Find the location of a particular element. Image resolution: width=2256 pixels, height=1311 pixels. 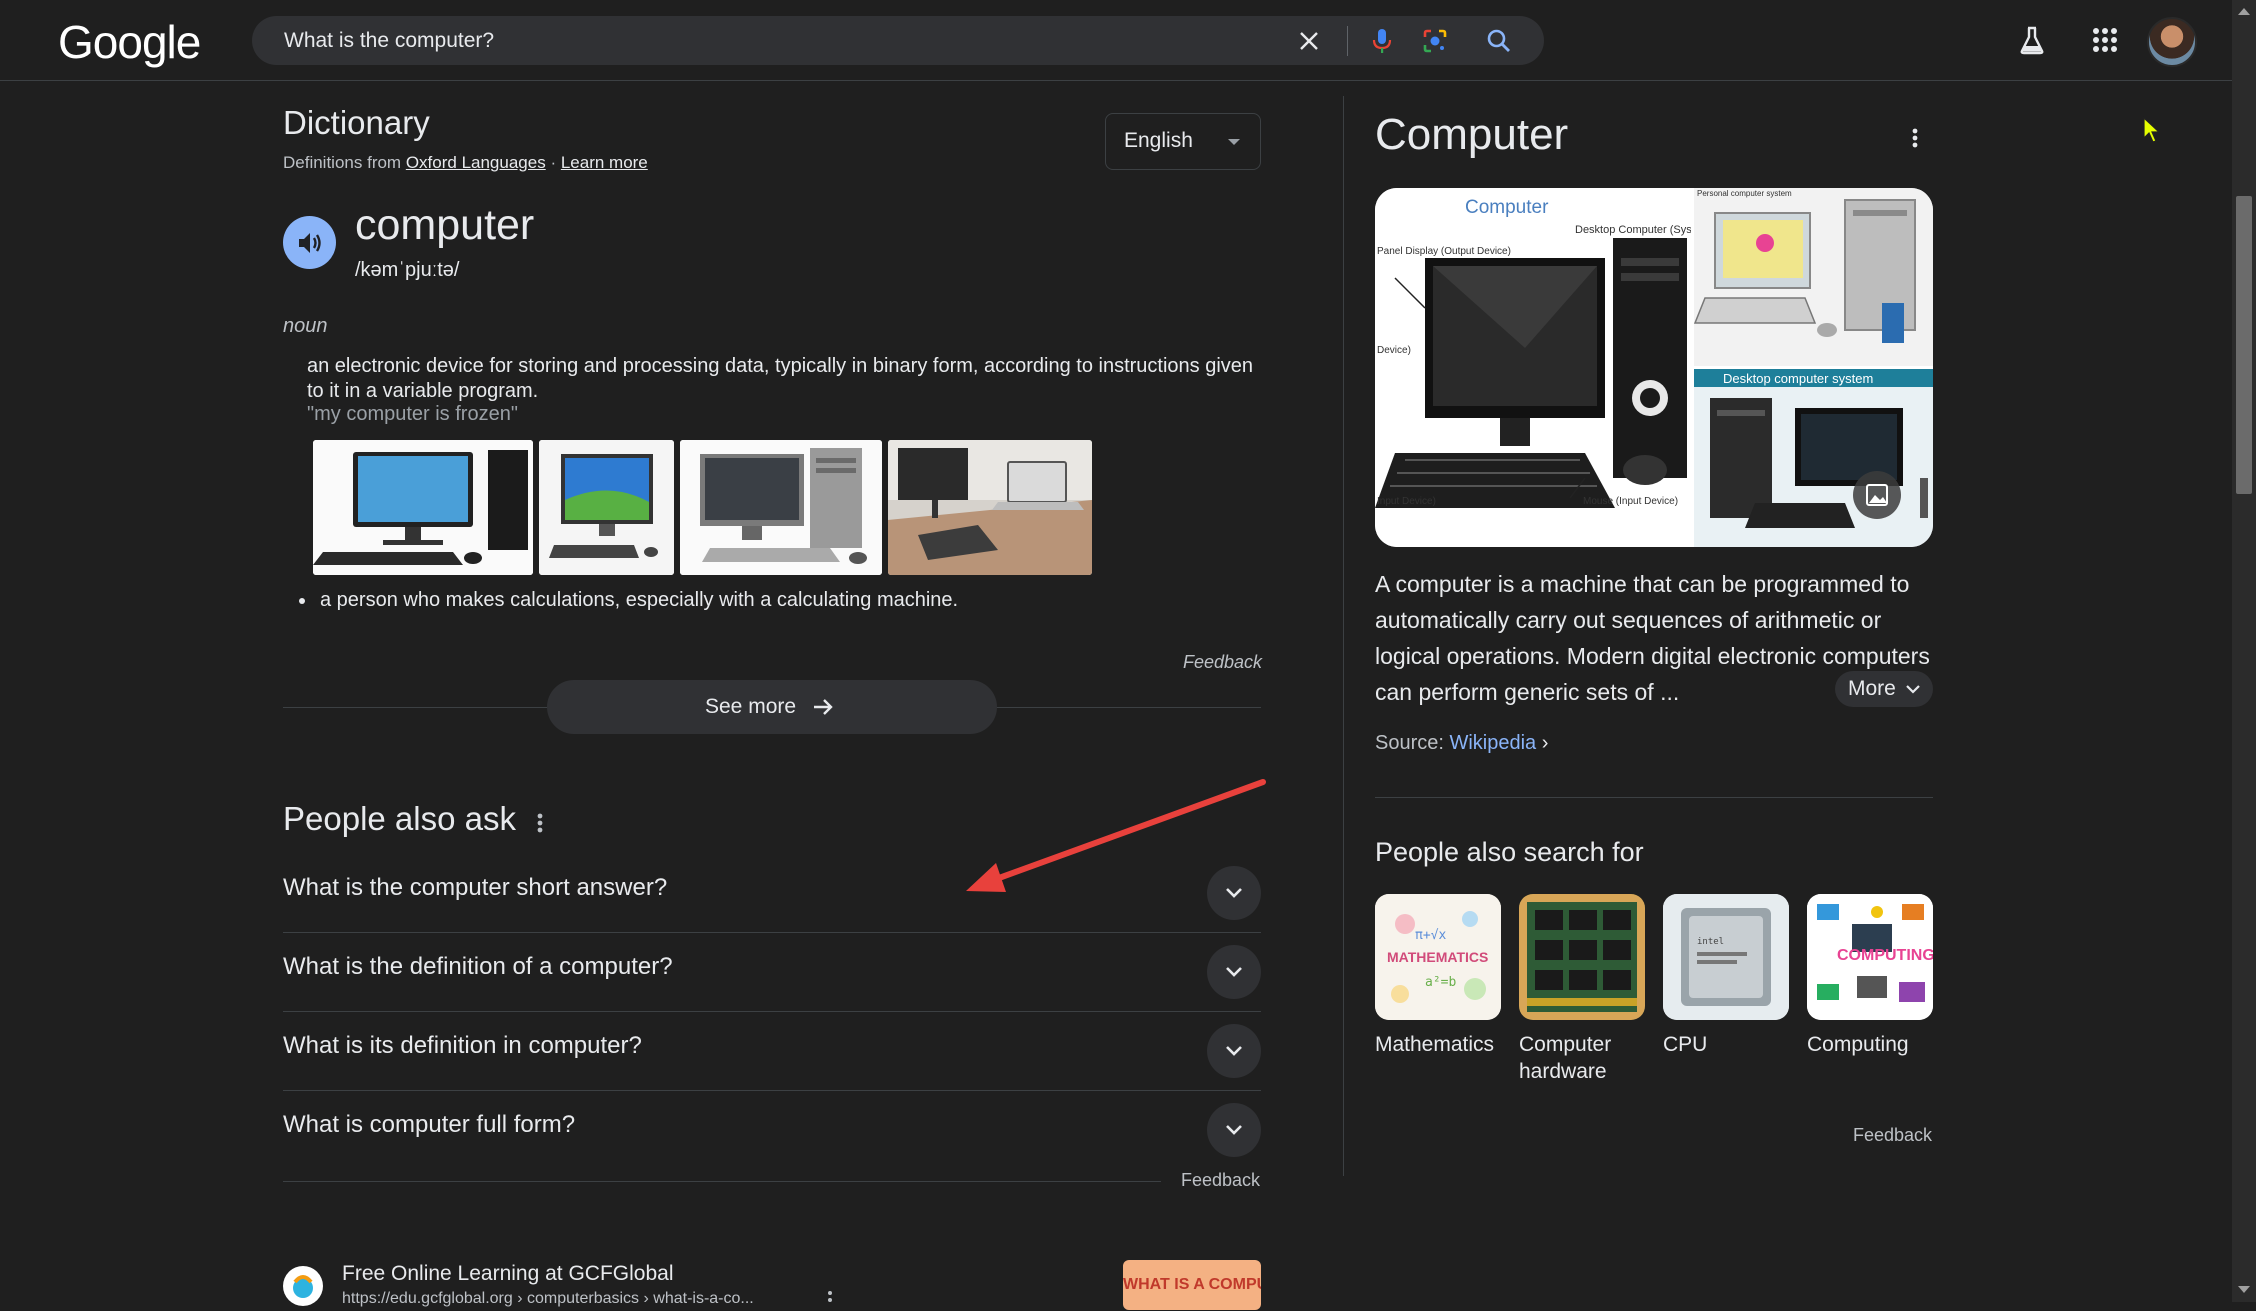

see-more-label: See more is located at coordinates (751, 706).